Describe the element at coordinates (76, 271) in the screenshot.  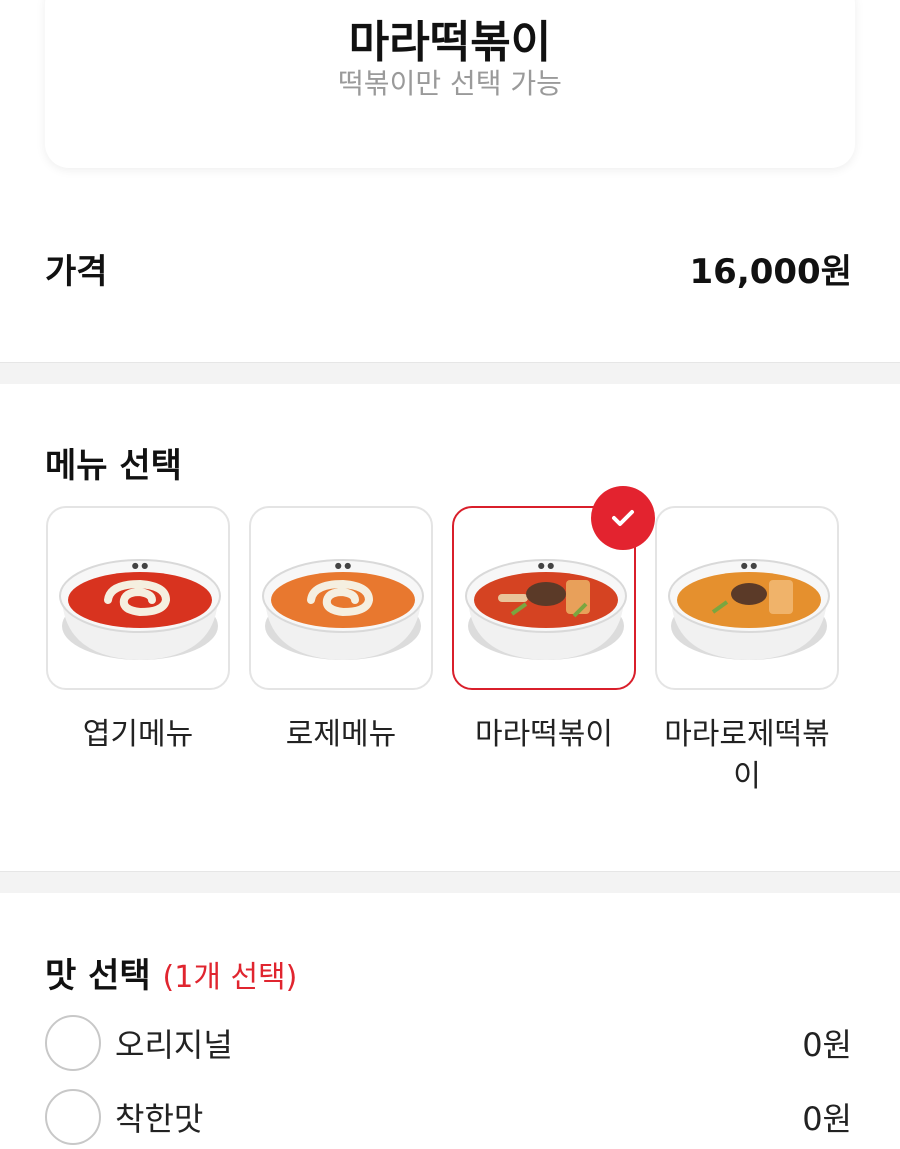
I see `price-label: 가격` at that location.